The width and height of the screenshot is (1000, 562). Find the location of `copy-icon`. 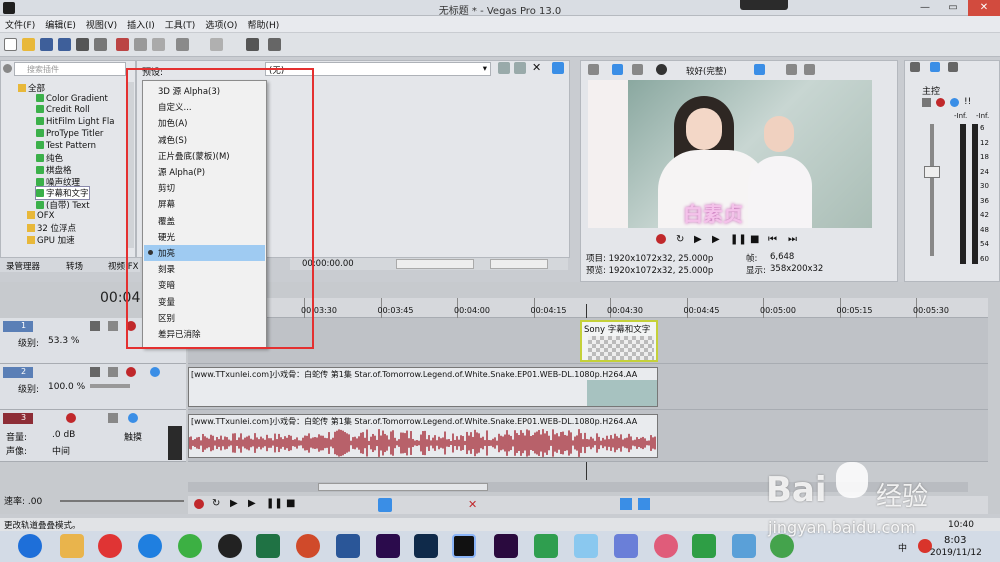

copy-icon is located at coordinates (140, 44).